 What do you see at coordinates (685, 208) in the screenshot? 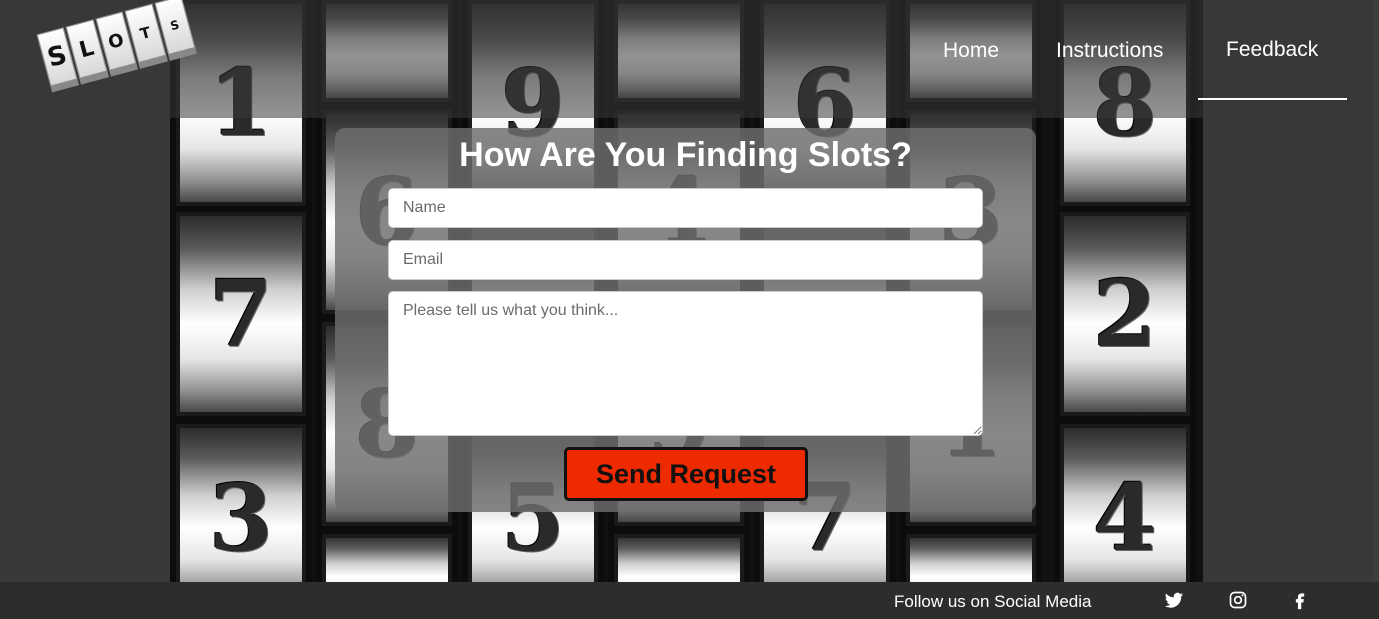
I see `name-input` at bounding box center [685, 208].